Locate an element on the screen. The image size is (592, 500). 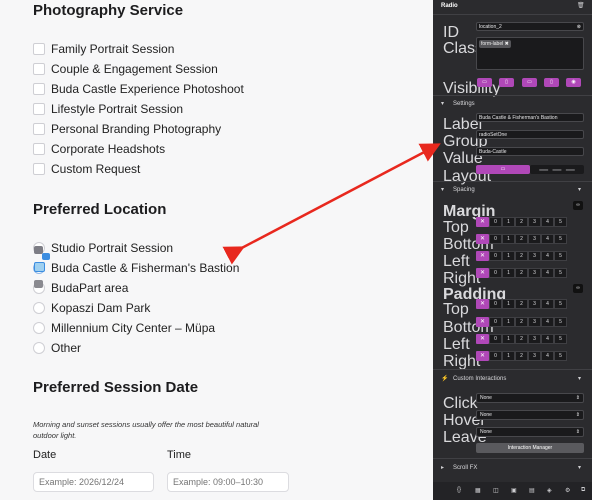
annotation-arrow is located at coordinates (331, 204).